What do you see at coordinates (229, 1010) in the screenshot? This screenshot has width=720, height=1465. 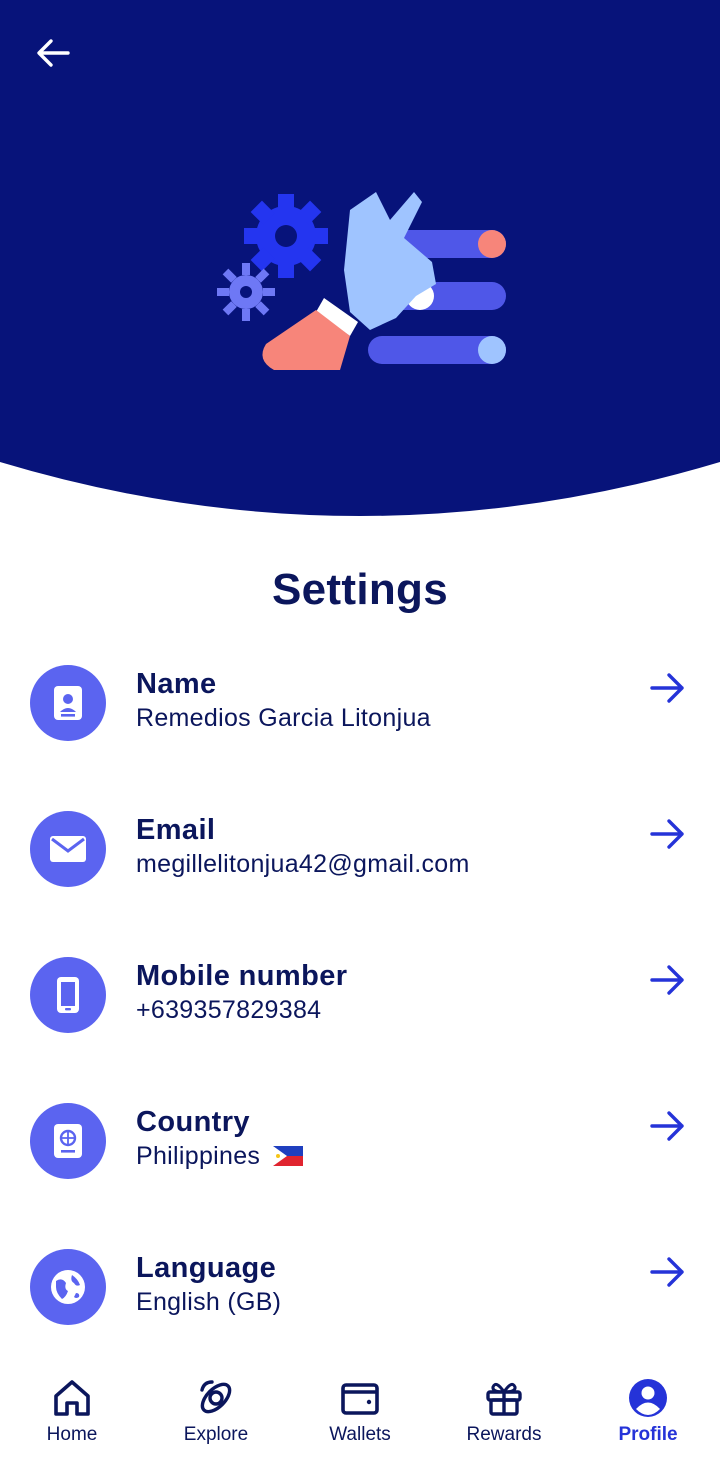 I see `settings-row-value: +639357829384` at bounding box center [229, 1010].